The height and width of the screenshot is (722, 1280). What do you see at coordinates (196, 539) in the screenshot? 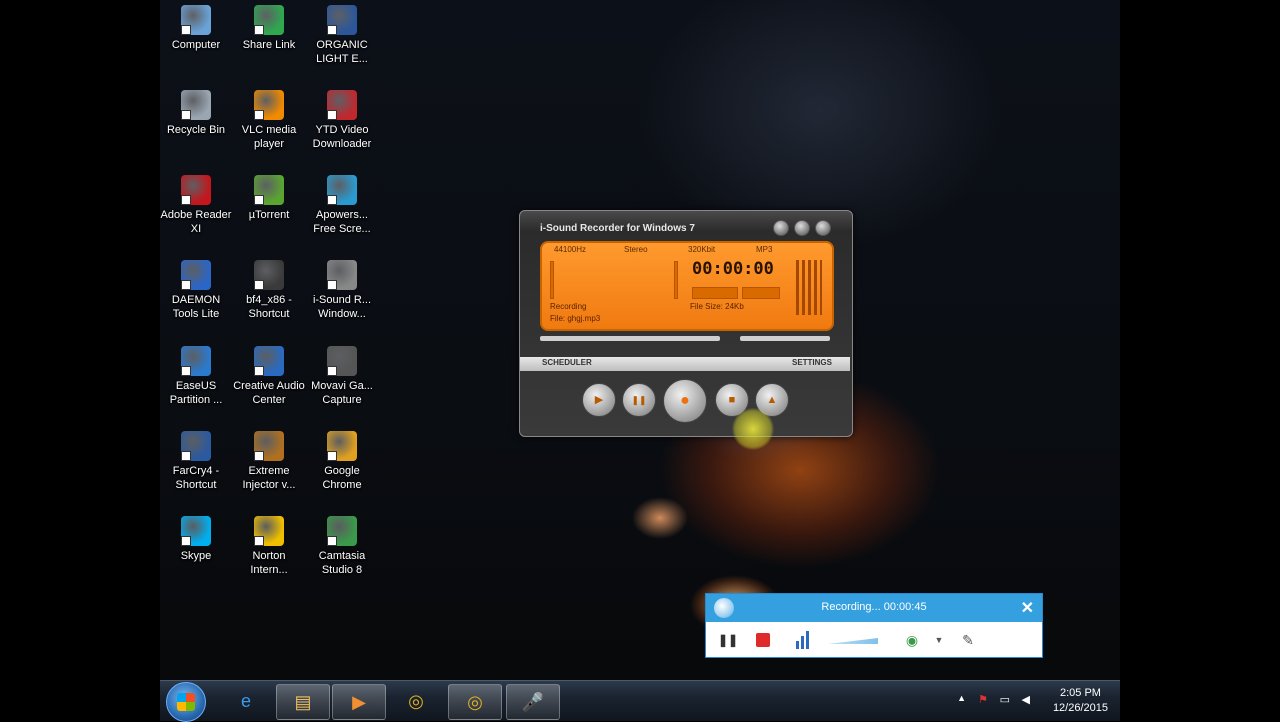
I see `desktop-icon: Skype` at bounding box center [196, 539].